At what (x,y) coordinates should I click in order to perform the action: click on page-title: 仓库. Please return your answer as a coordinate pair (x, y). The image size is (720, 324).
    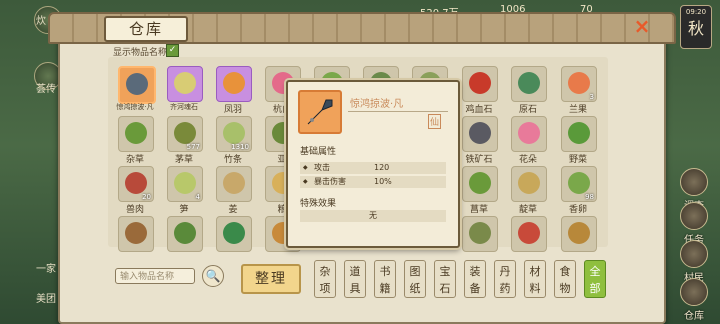
    Looking at the image, I should click on (146, 29).